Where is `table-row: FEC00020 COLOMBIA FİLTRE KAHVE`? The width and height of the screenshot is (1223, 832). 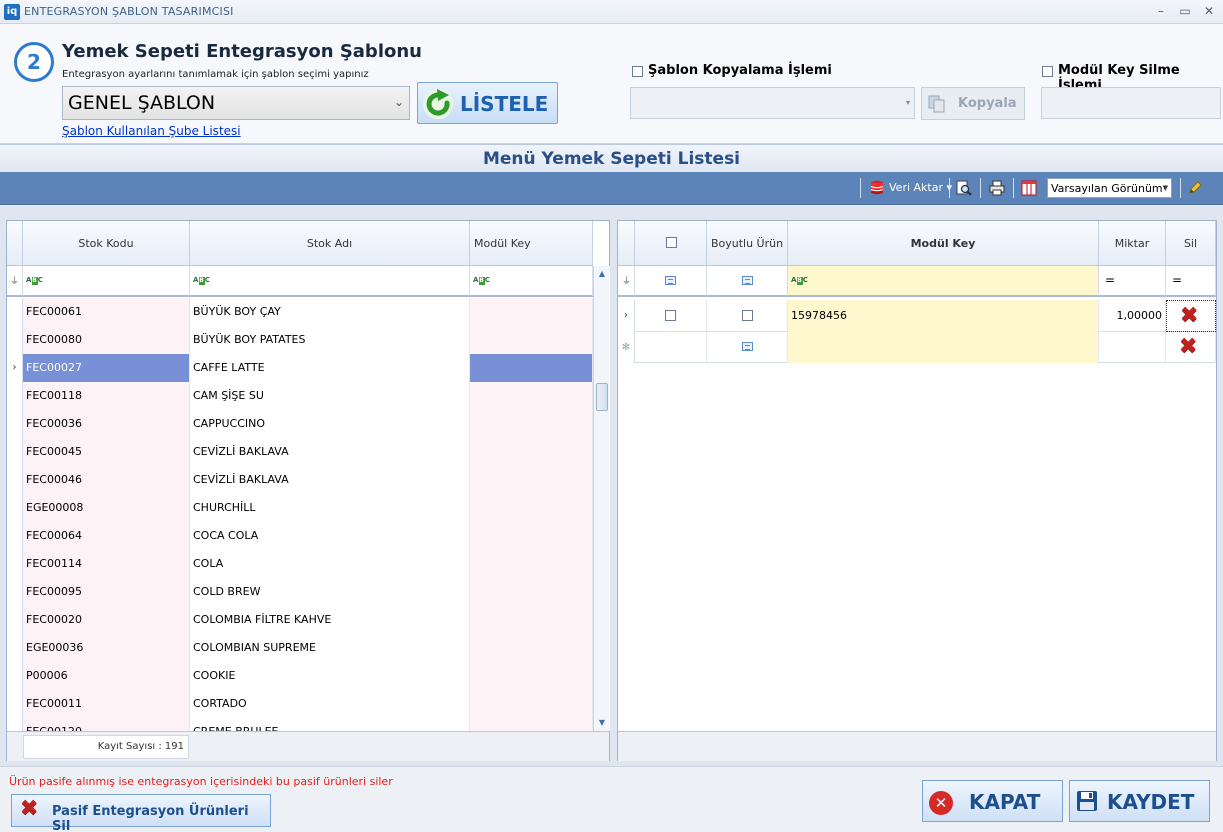
table-row: FEC00020 COLOMBIA FİLTRE KAHVE is located at coordinates (300, 620).